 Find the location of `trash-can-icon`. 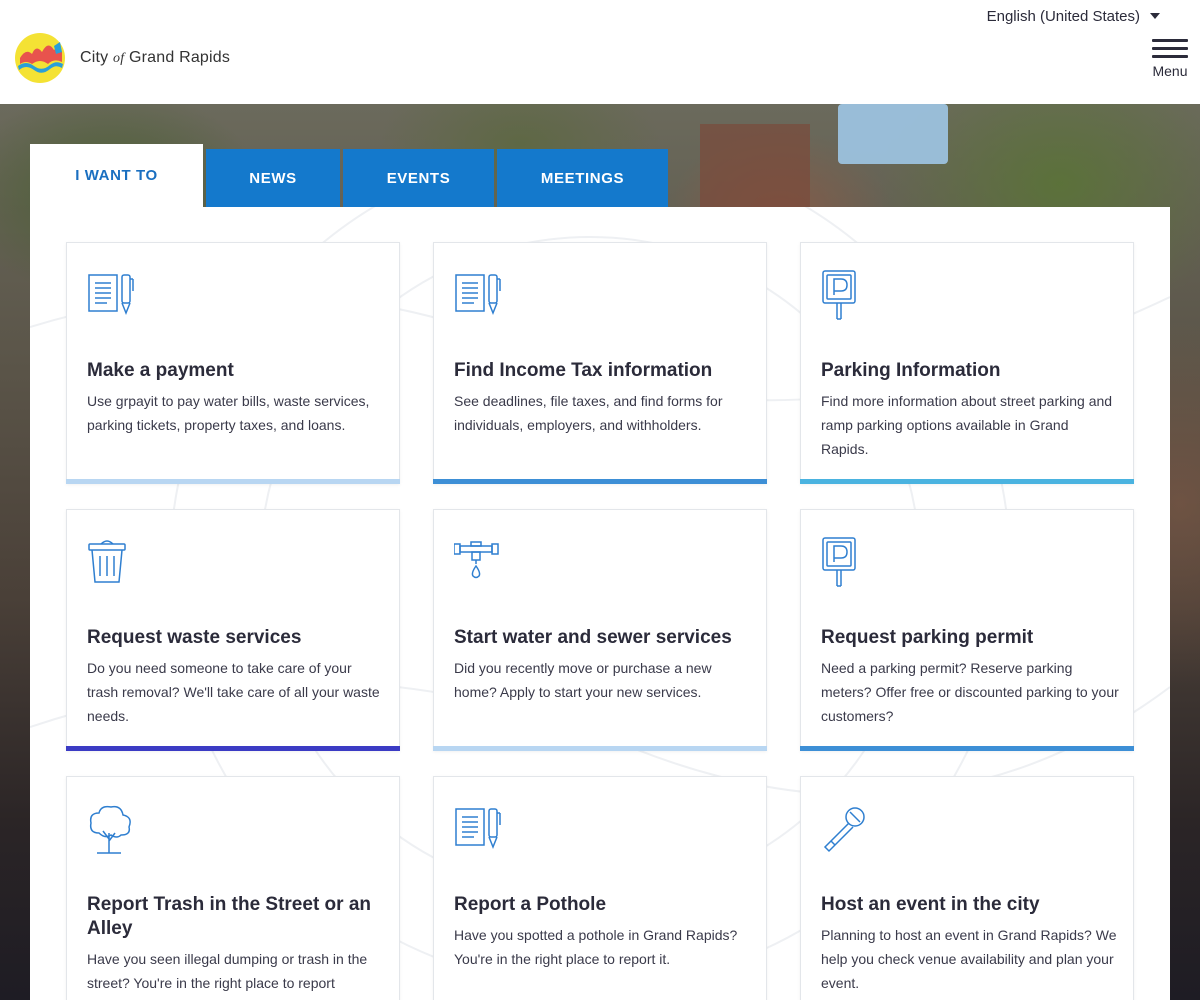

trash-can-icon is located at coordinates (107, 561).